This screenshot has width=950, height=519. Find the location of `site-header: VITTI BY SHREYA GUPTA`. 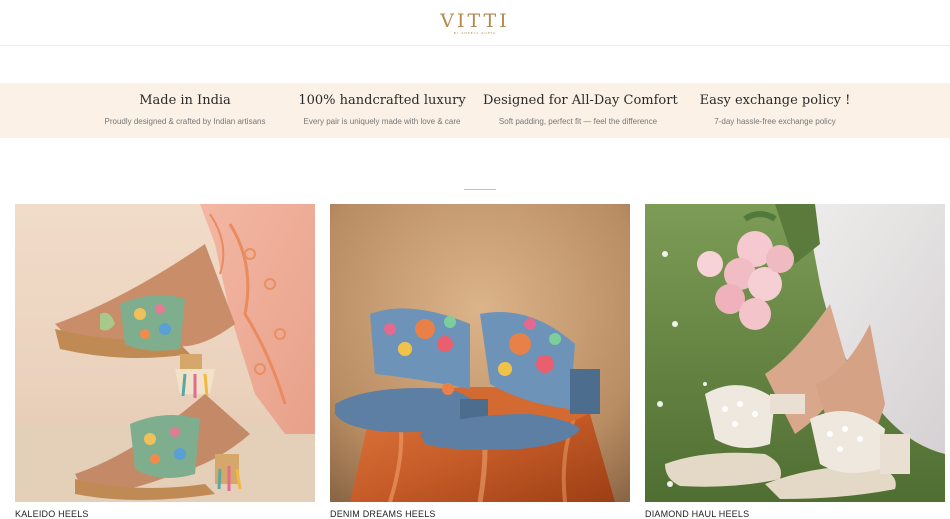

site-header: VITTI BY SHREYA GUPTA is located at coordinates (475, 23).